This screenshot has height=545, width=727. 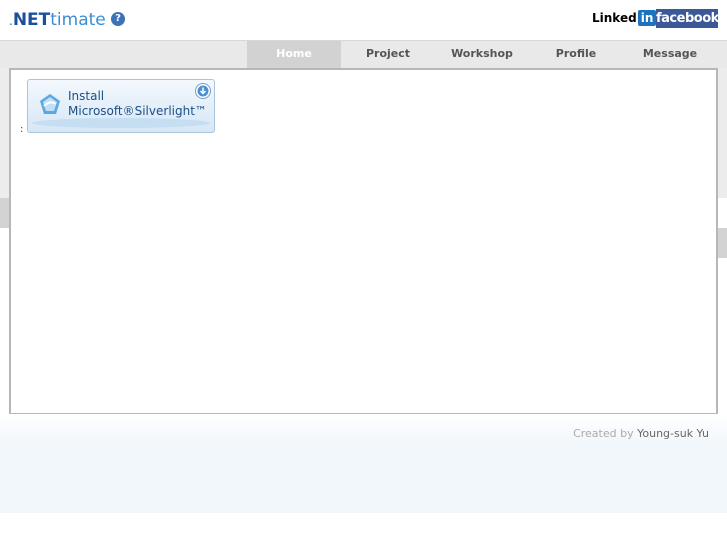 What do you see at coordinates (50, 104) in the screenshot?
I see `silverlight-logo-icon` at bounding box center [50, 104].